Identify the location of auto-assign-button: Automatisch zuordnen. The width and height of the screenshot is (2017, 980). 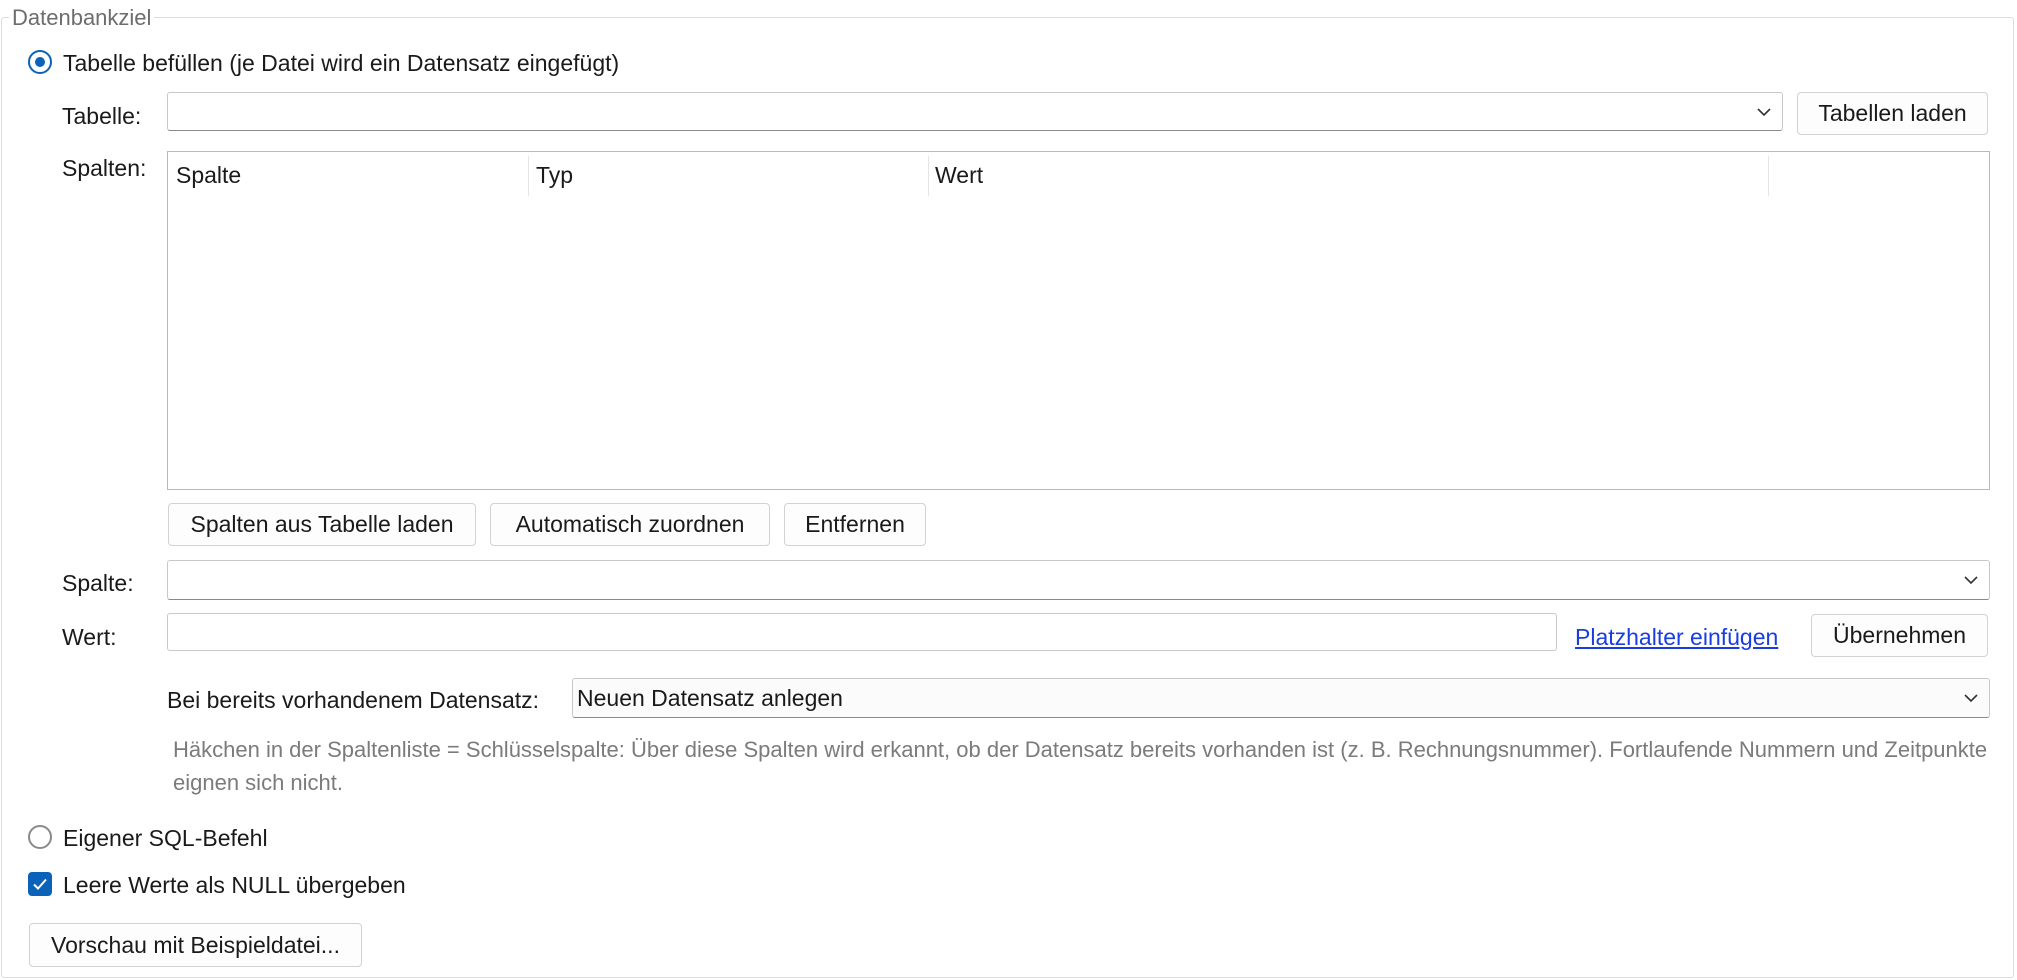
(630, 524).